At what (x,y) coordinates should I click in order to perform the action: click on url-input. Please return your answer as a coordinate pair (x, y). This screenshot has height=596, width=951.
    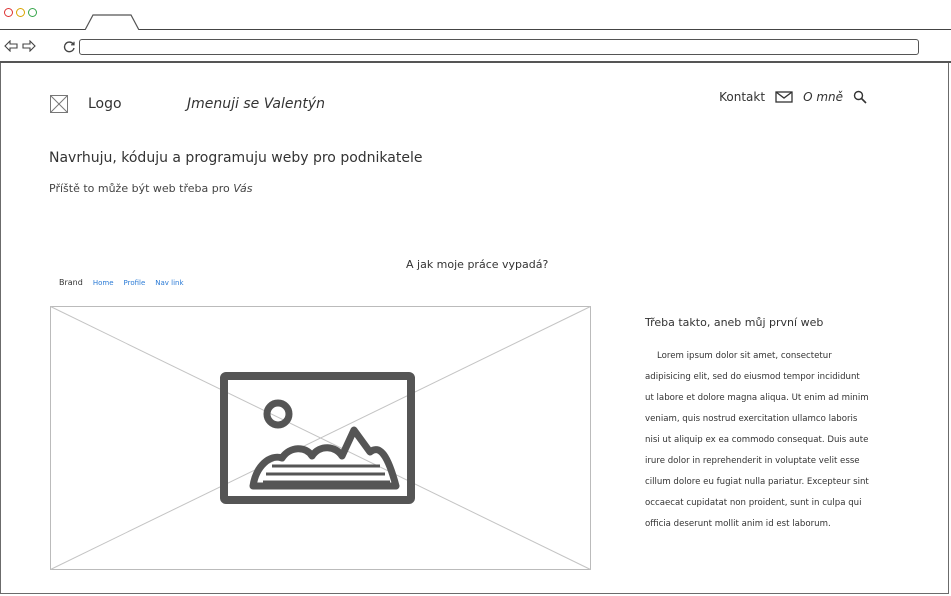
    Looking at the image, I should click on (499, 47).